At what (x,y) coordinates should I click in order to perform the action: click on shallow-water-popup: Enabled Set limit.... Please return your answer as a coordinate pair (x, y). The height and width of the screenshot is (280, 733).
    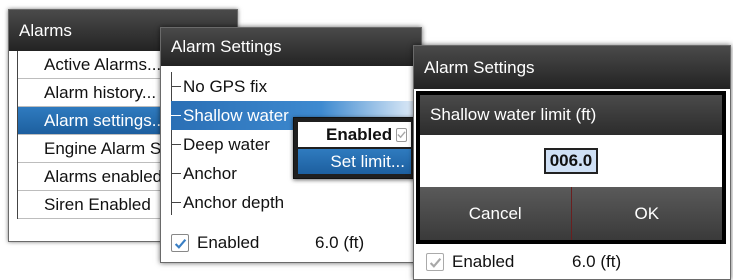
    Looking at the image, I should click on (354, 148).